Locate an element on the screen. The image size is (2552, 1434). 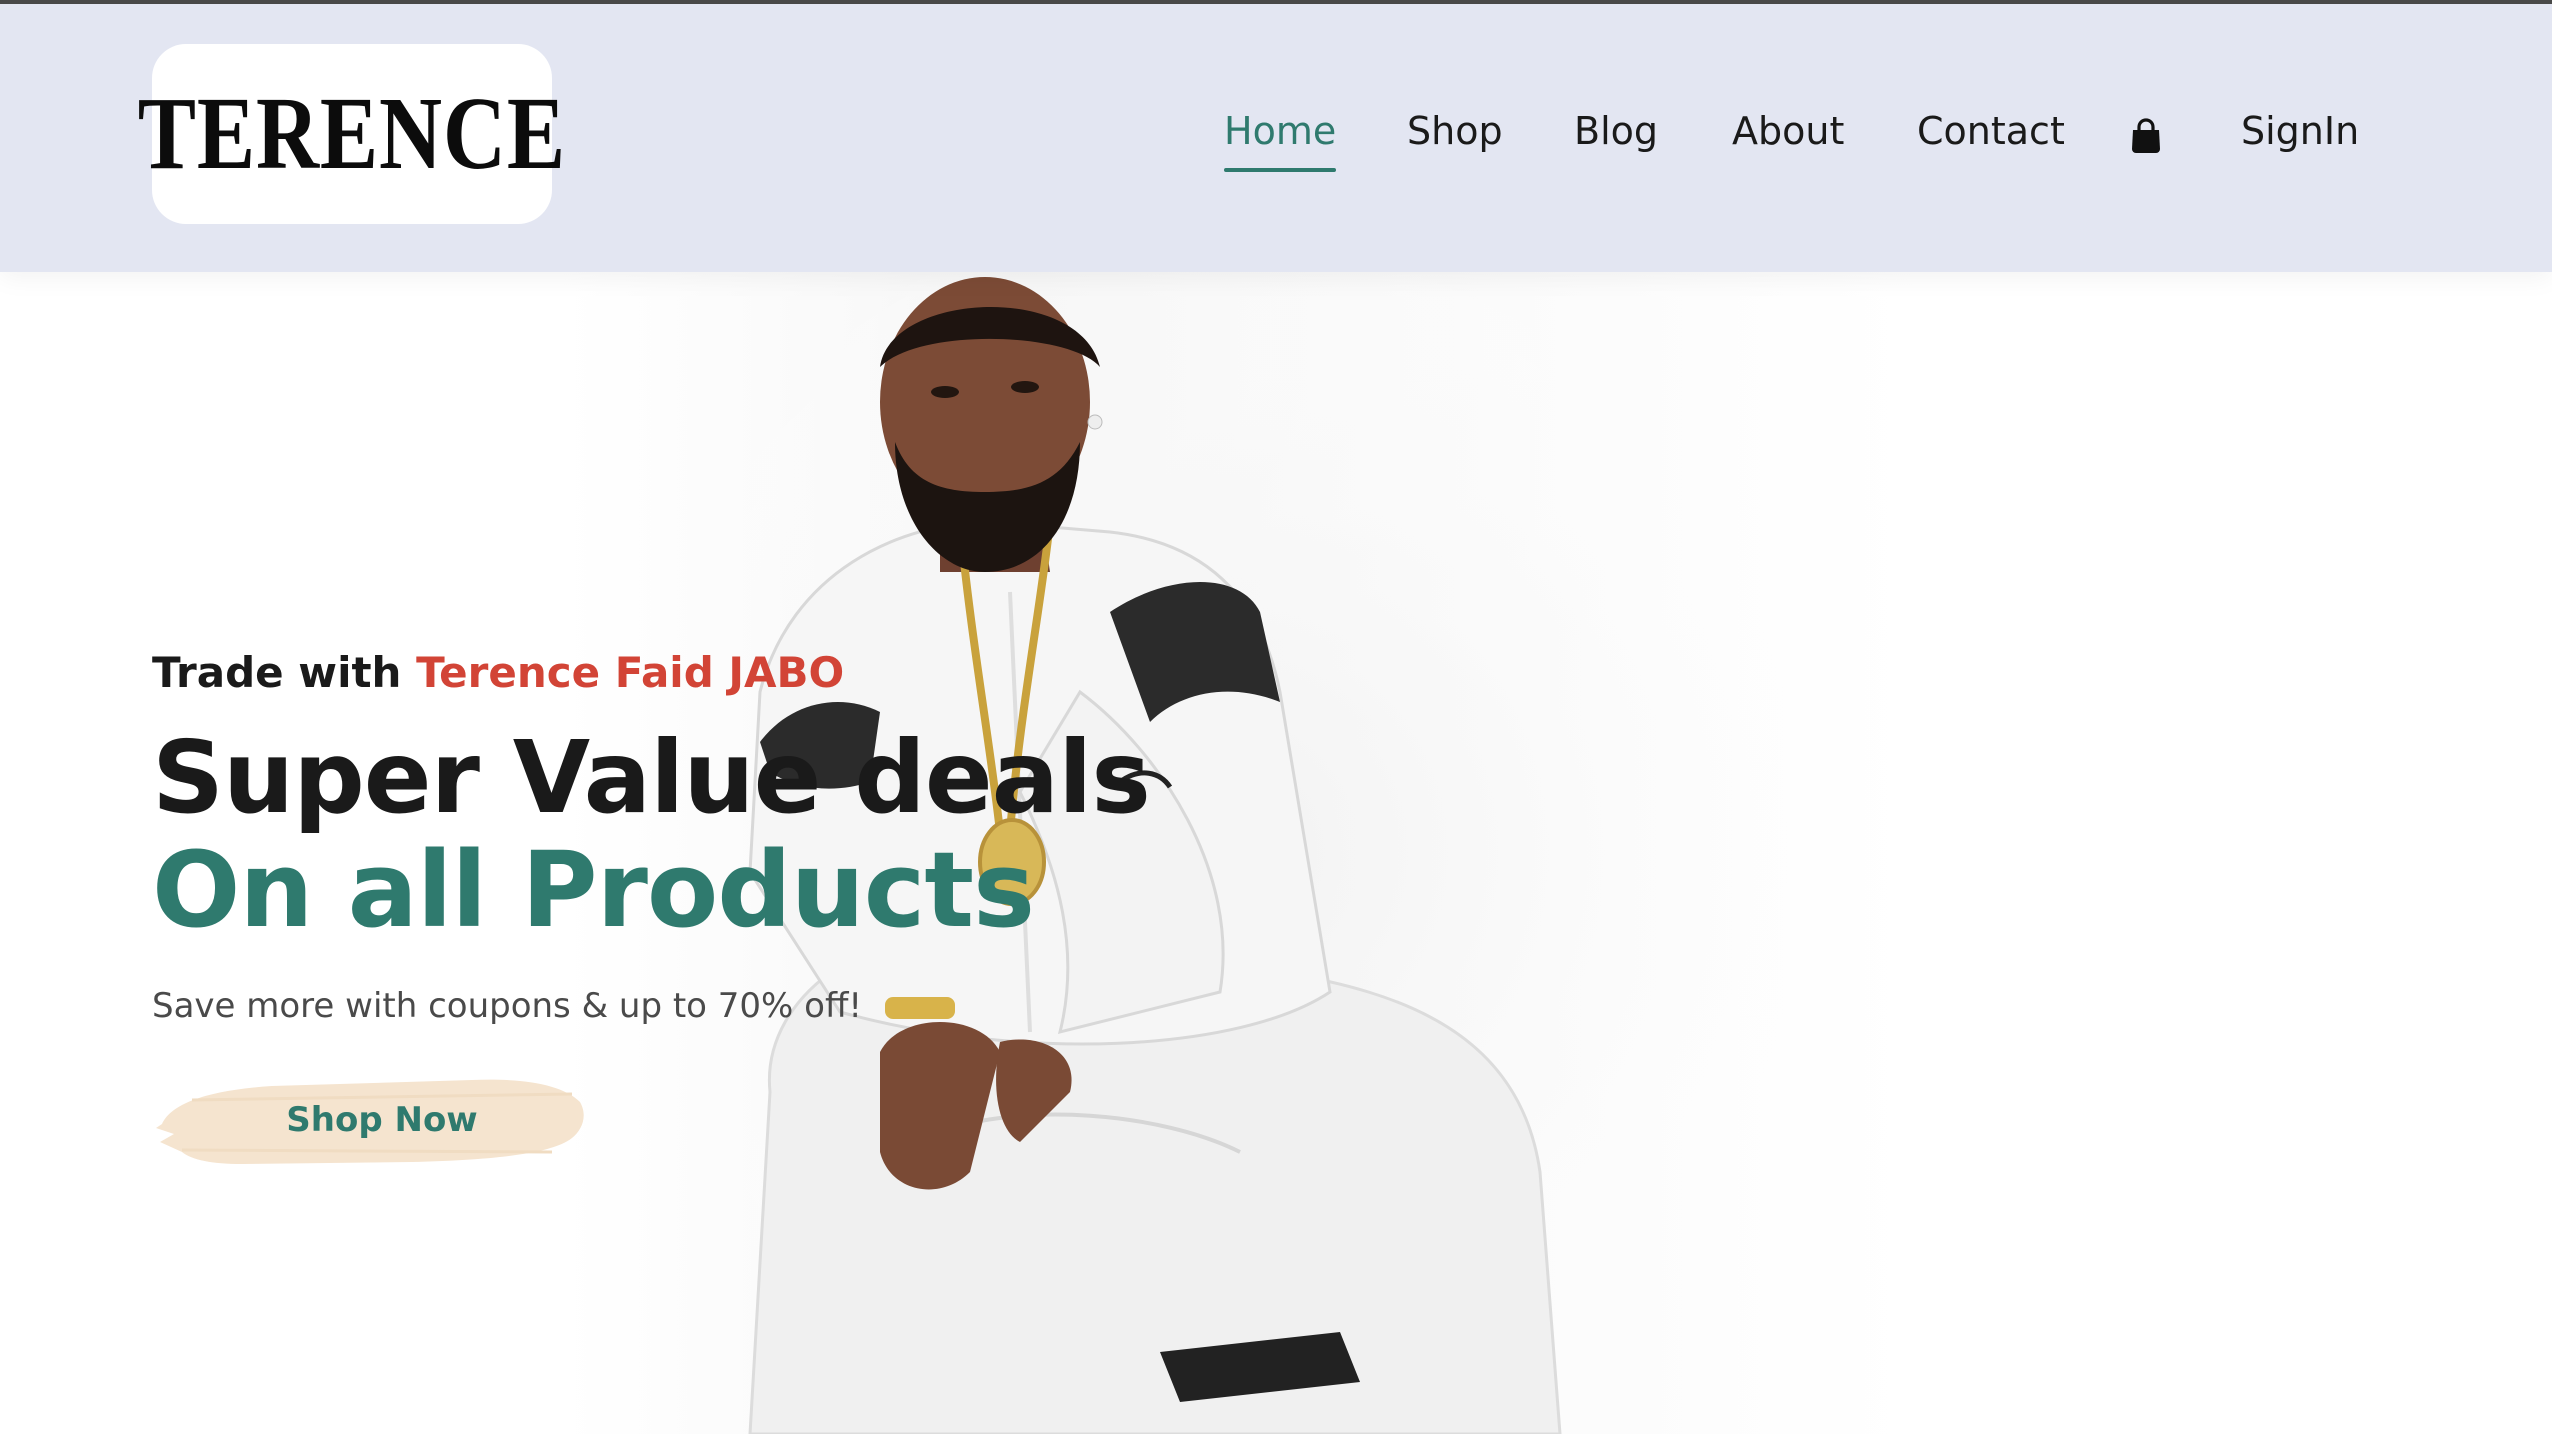
hero-eyebrow: Trade with Terence Faid JABO is located at coordinates (651, 673).